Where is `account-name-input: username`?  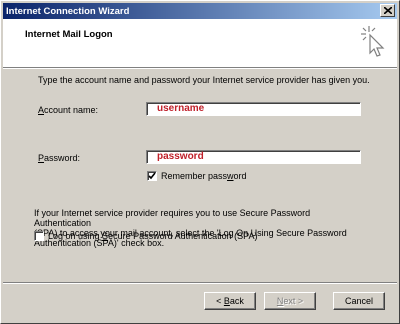
account-name-input: username is located at coordinates (253, 109).